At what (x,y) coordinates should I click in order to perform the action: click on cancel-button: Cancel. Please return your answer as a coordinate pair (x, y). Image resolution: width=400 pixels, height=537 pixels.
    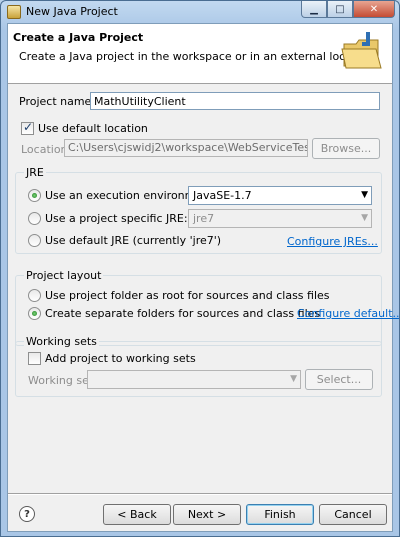
    Looking at the image, I should click on (353, 514).